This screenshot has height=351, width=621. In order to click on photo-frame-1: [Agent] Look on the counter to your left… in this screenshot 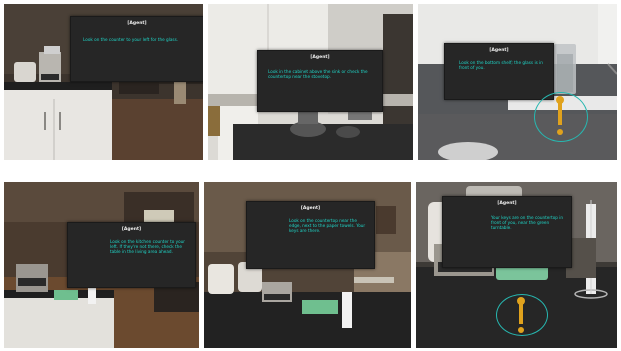, I will do `click(103, 82)`.